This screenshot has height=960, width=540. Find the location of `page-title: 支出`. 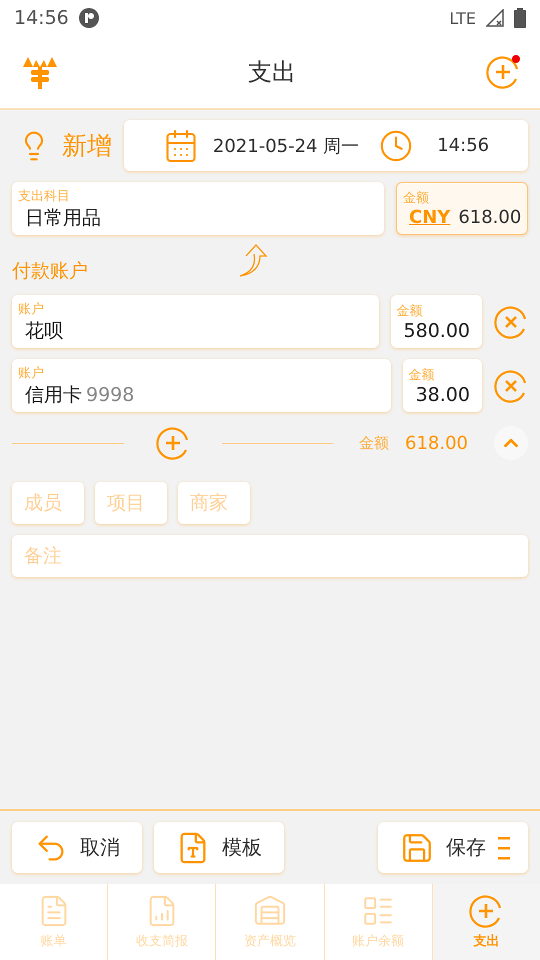

page-title: 支出 is located at coordinates (272, 72).